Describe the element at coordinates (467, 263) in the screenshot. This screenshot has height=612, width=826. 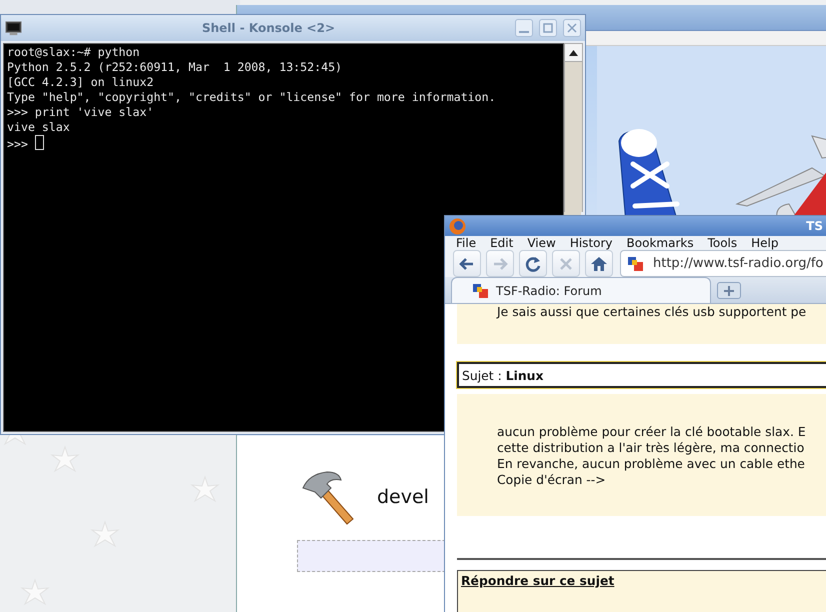
I see `back-button` at that location.